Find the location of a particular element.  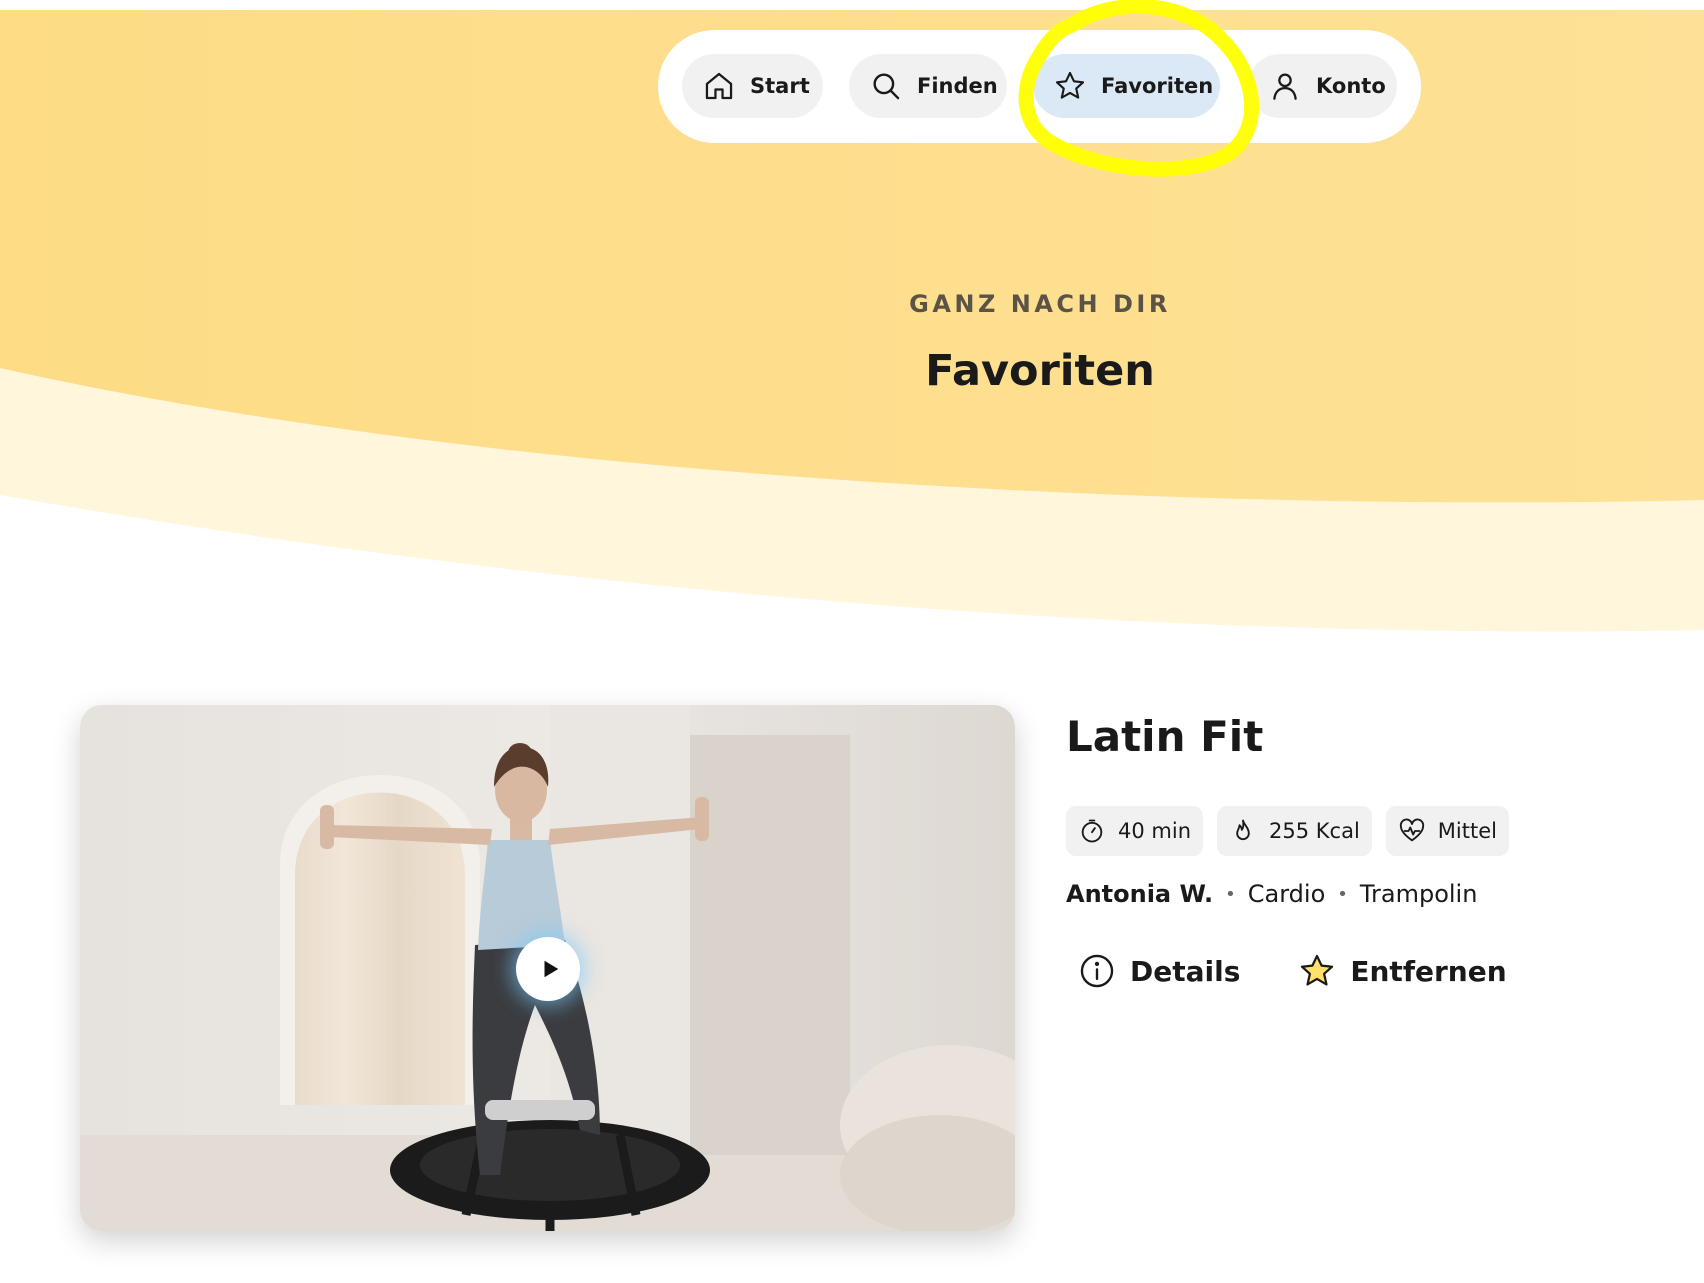

workout-title: Latin Fit is located at coordinates (1165, 736).